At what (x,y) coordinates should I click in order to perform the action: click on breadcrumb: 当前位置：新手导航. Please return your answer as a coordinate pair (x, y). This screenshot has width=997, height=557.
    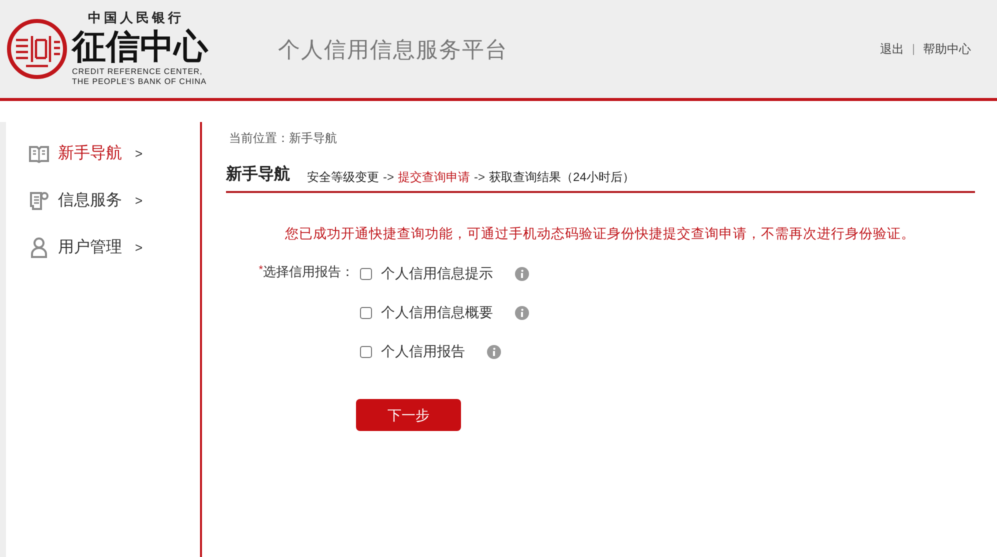
    Looking at the image, I should click on (283, 138).